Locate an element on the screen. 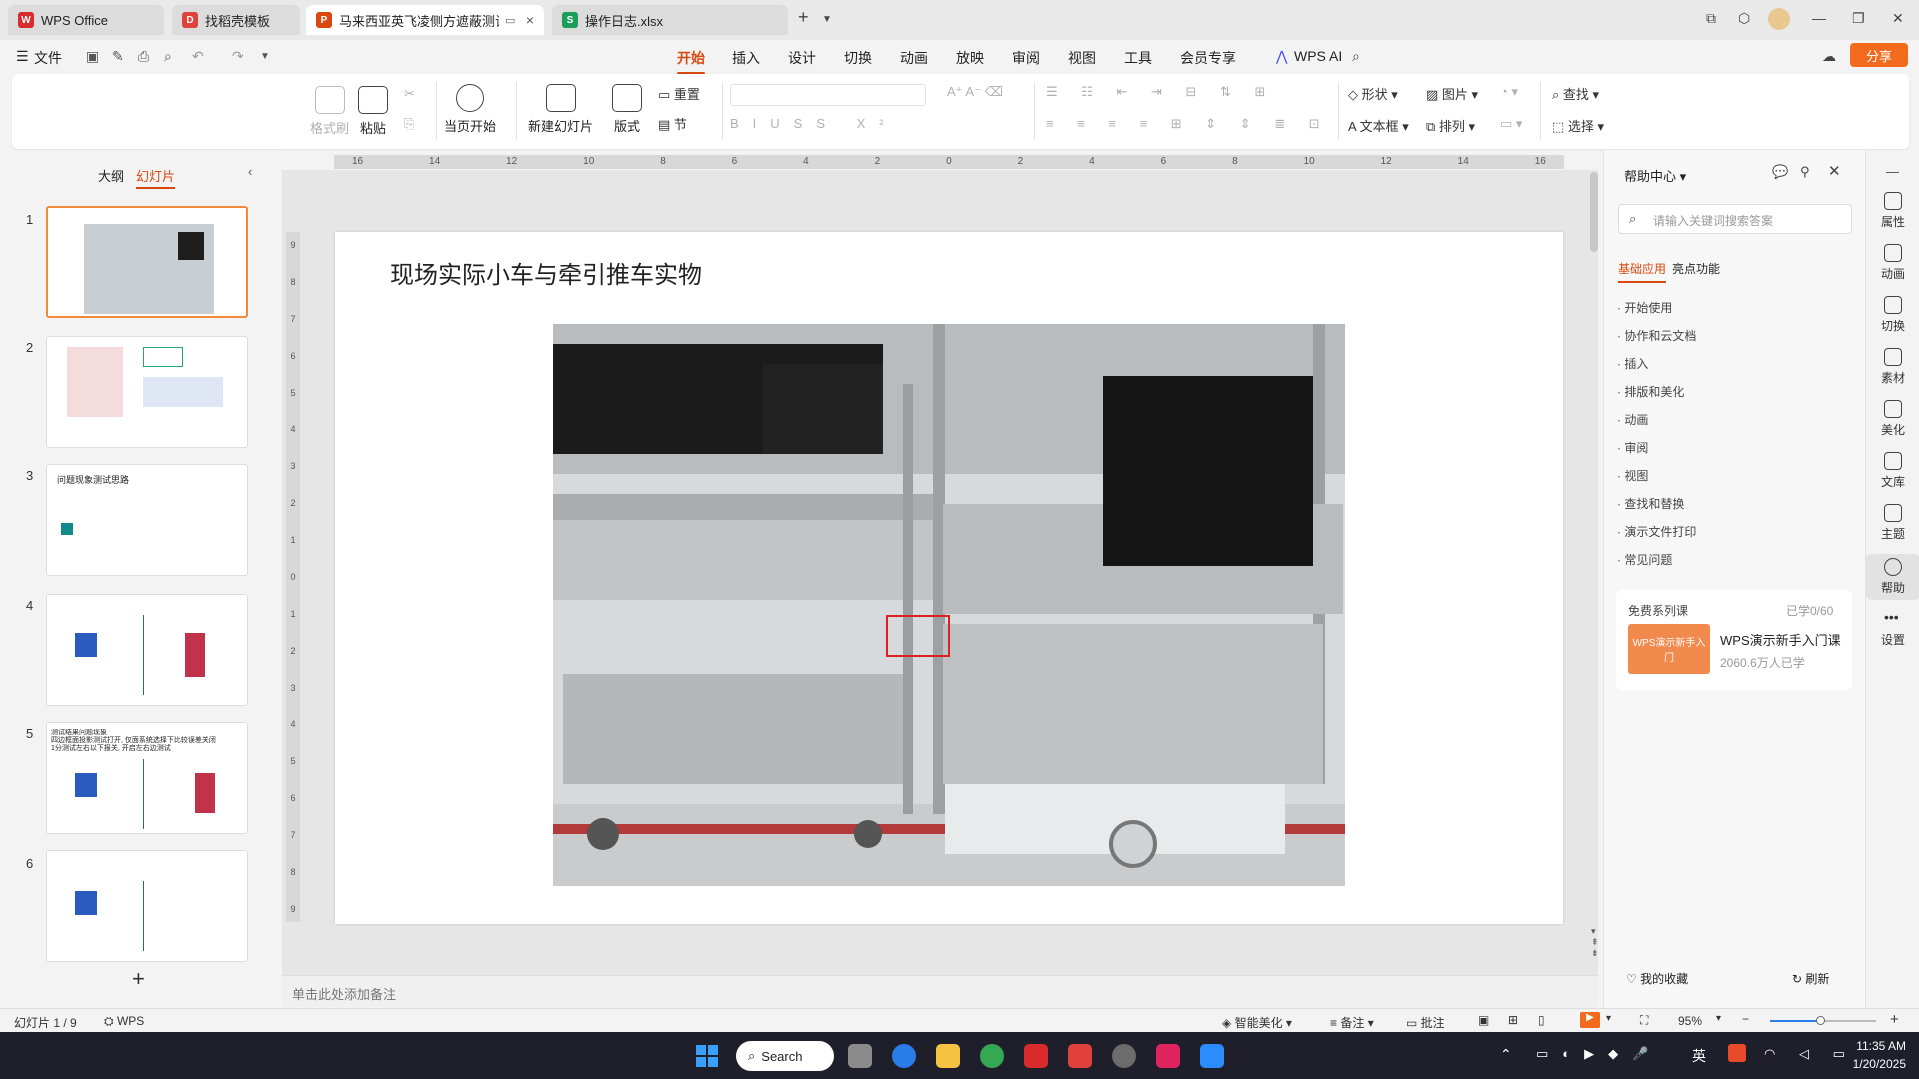  redo-icon: ↷ is located at coordinates (238, 56).